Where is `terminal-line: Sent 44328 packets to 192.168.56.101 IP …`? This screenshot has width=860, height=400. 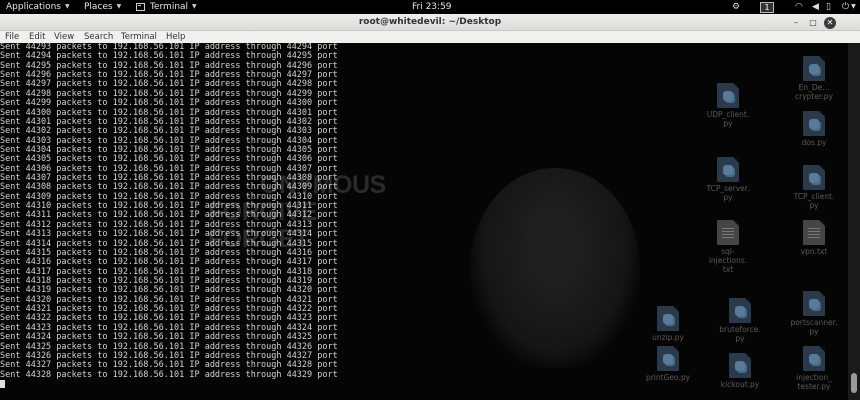 terminal-line: Sent 44328 packets to 192.168.56.101 IP … is located at coordinates (169, 374).